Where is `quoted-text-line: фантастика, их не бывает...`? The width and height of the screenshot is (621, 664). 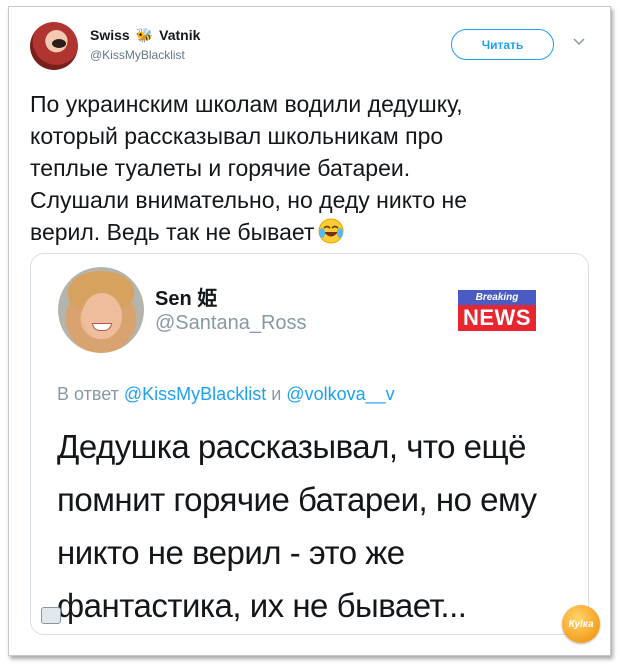
quoted-text-line: фантастика, их не бывает... is located at coordinates (262, 605).